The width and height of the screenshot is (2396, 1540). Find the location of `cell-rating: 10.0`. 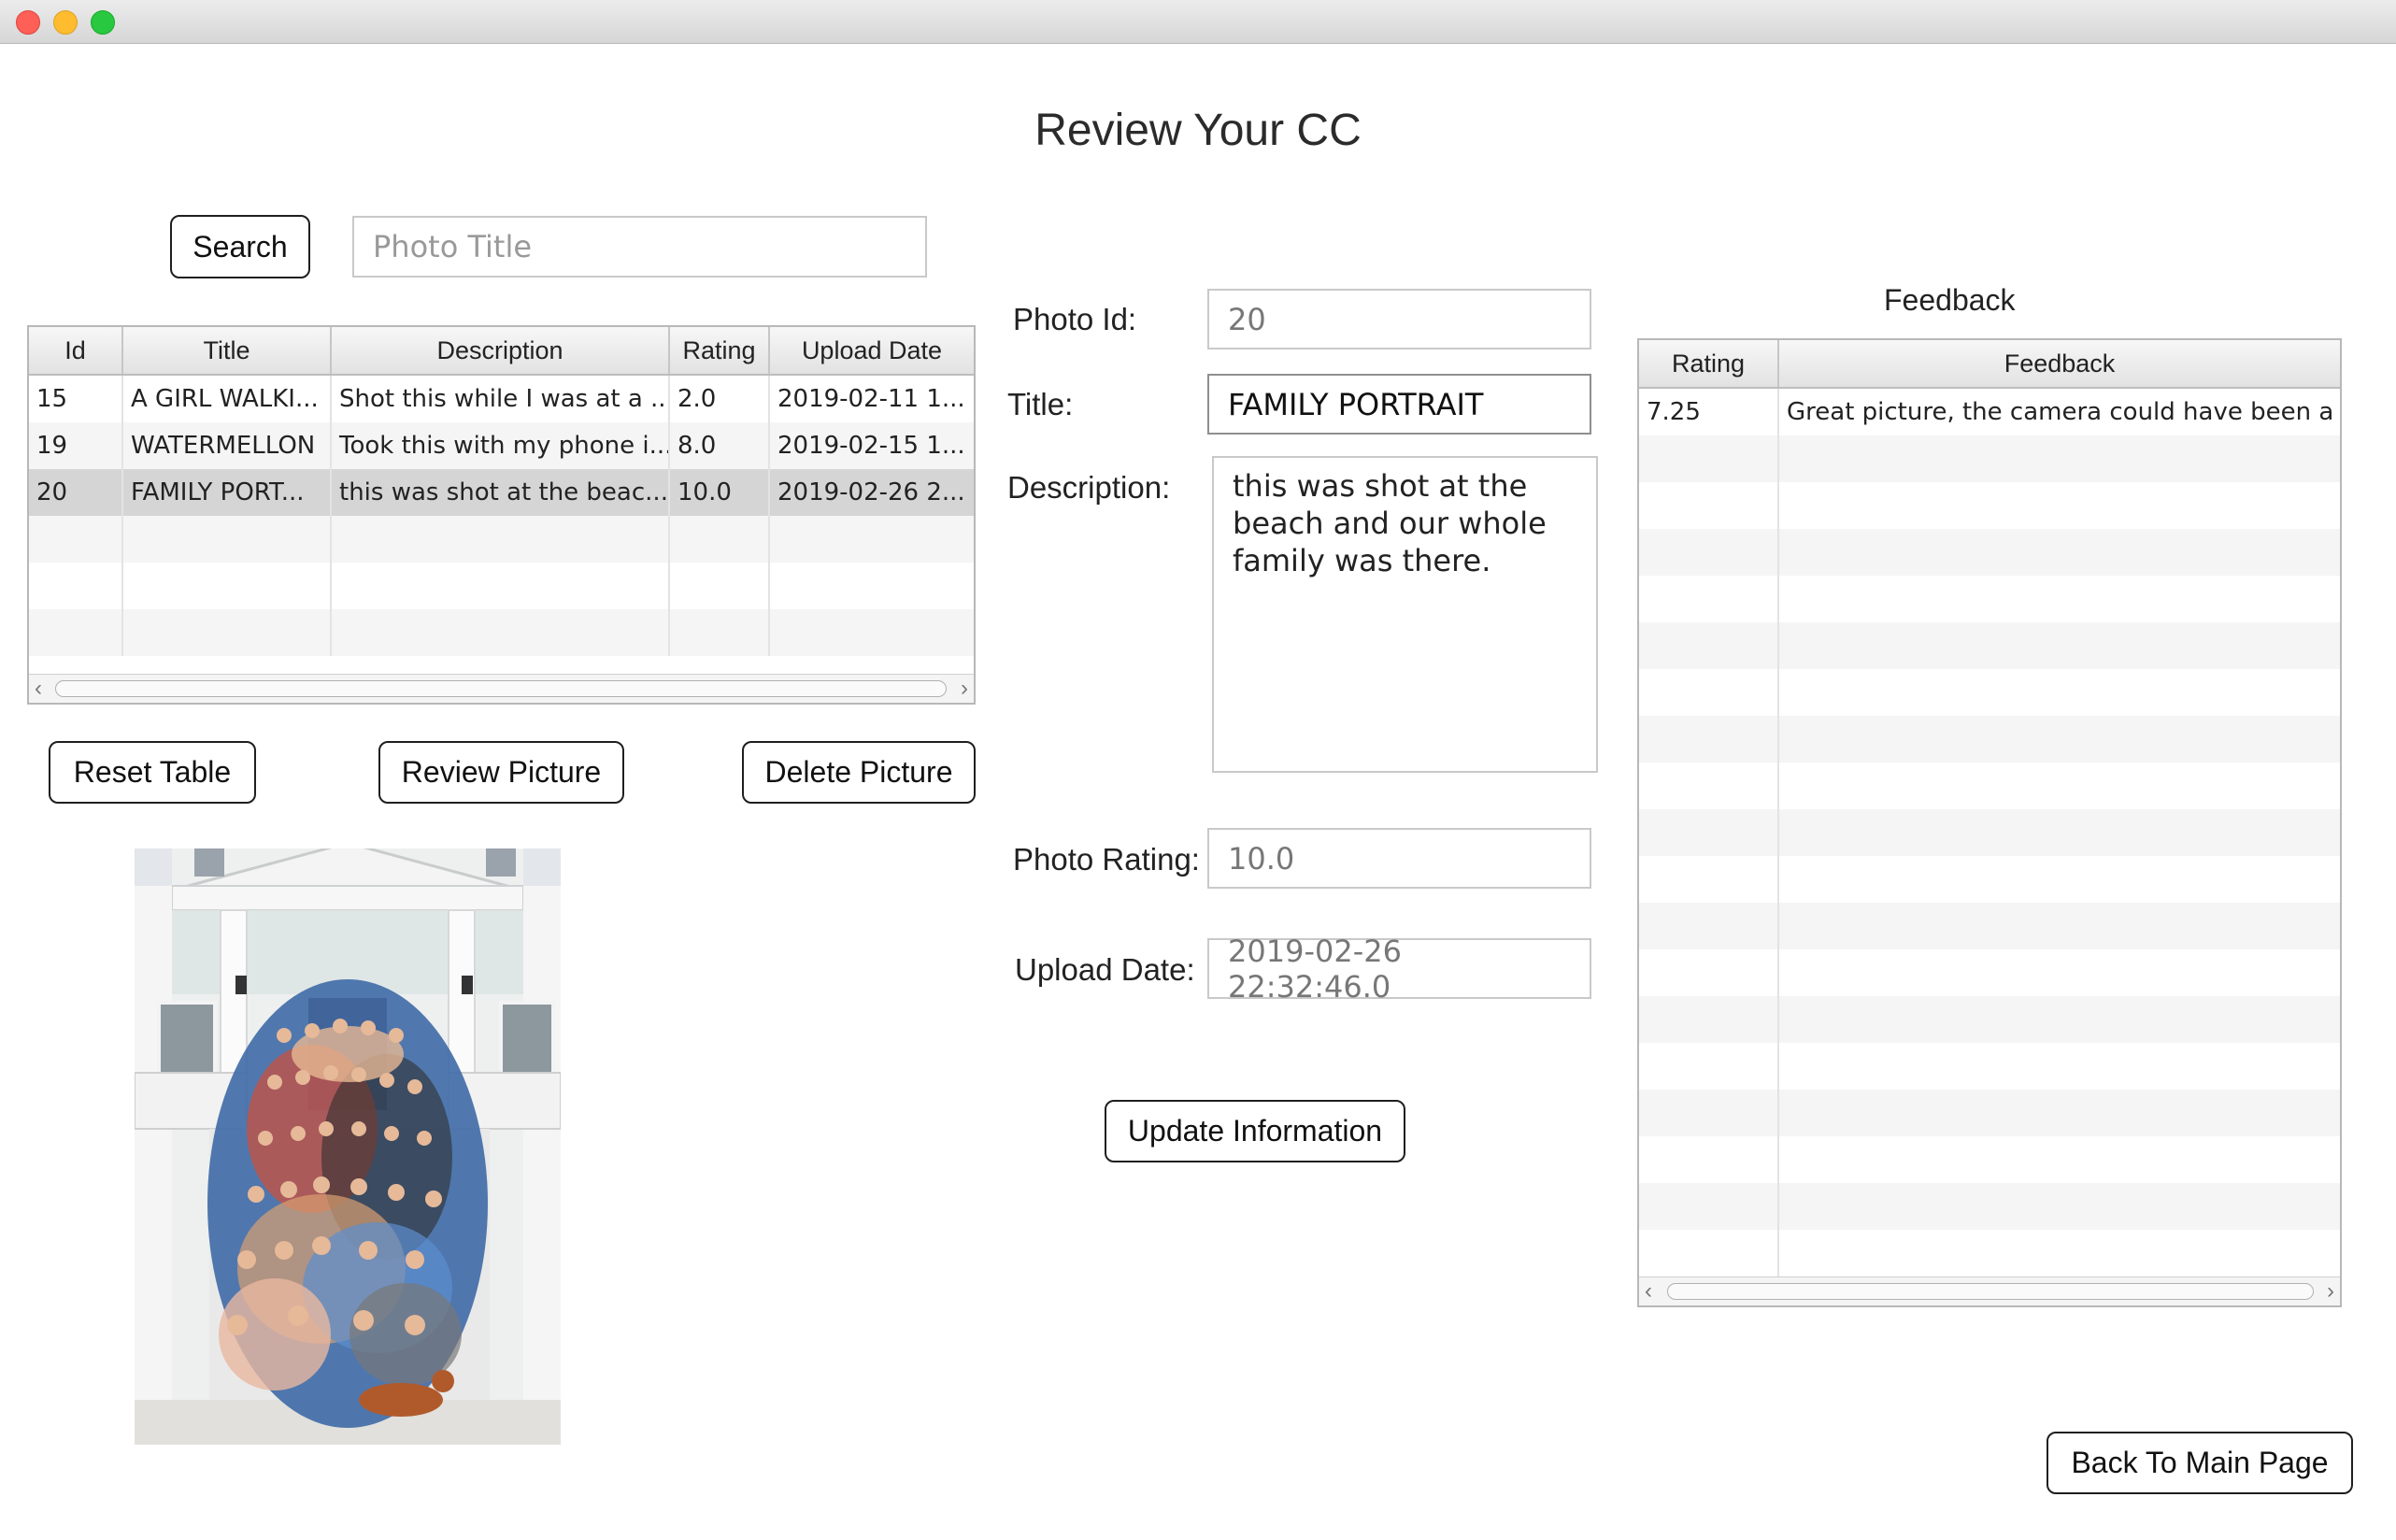

cell-rating: 10.0 is located at coordinates (720, 492).